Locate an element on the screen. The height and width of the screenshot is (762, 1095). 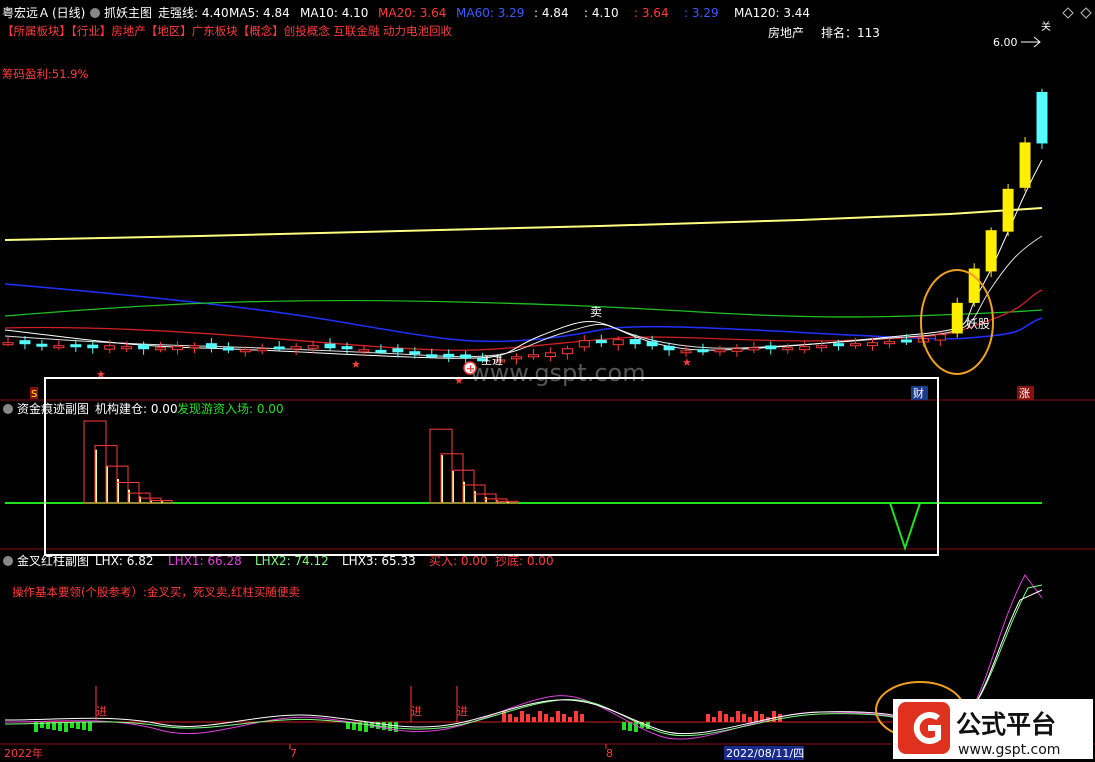
sub2-legend-item: LHX1: 66.28 is located at coordinates (205, 561).